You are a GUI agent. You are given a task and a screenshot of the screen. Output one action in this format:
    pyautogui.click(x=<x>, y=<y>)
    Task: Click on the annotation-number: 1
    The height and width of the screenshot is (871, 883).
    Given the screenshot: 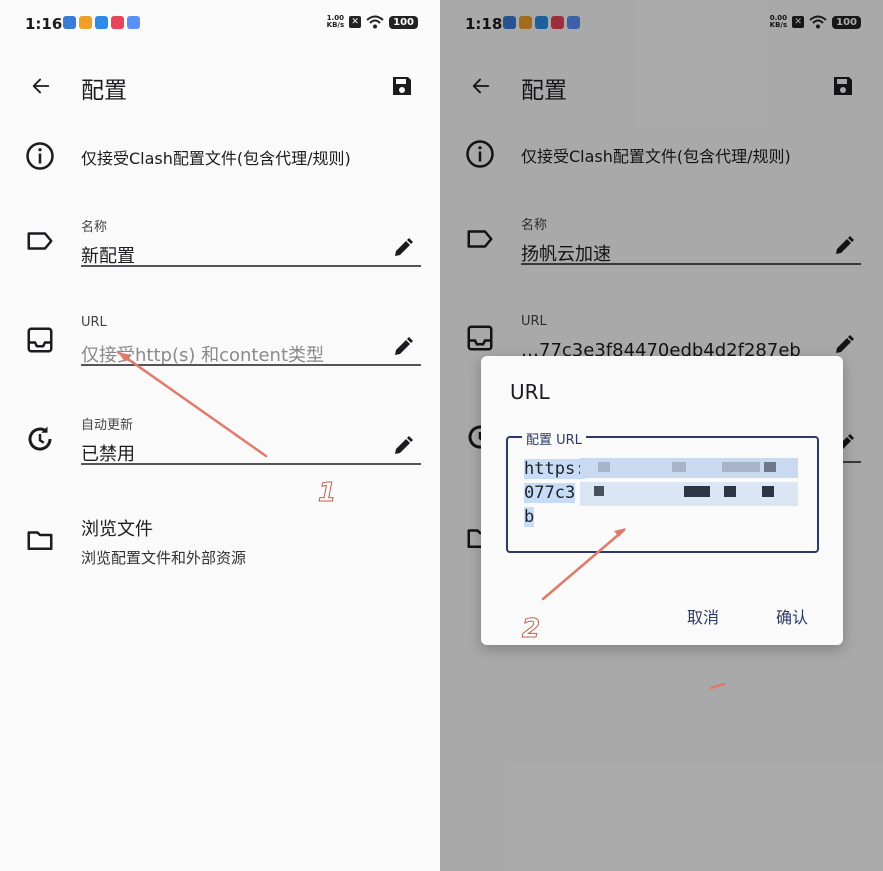 What is the action you would take?
    pyautogui.click(x=327, y=493)
    